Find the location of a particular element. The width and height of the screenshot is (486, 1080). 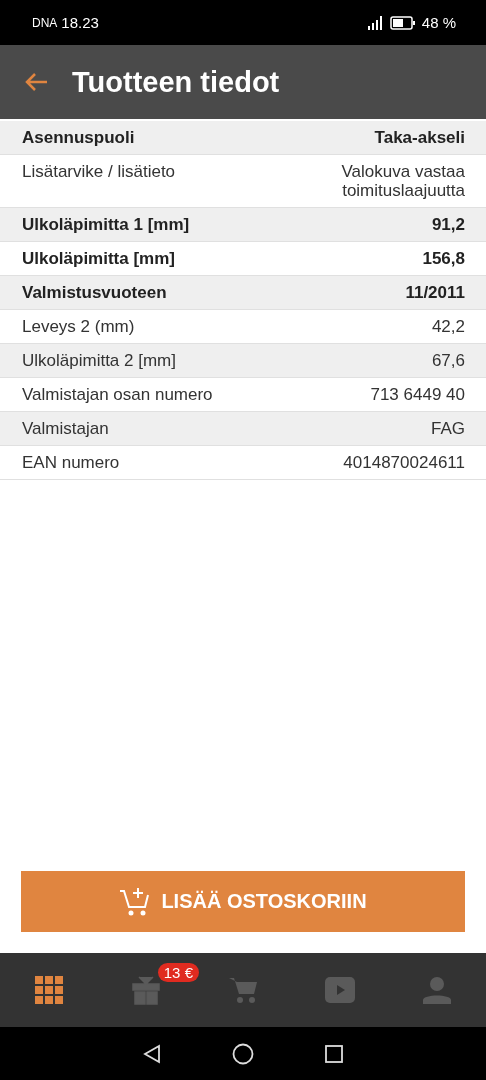

amount-badge: 13 € is located at coordinates (178, 972).